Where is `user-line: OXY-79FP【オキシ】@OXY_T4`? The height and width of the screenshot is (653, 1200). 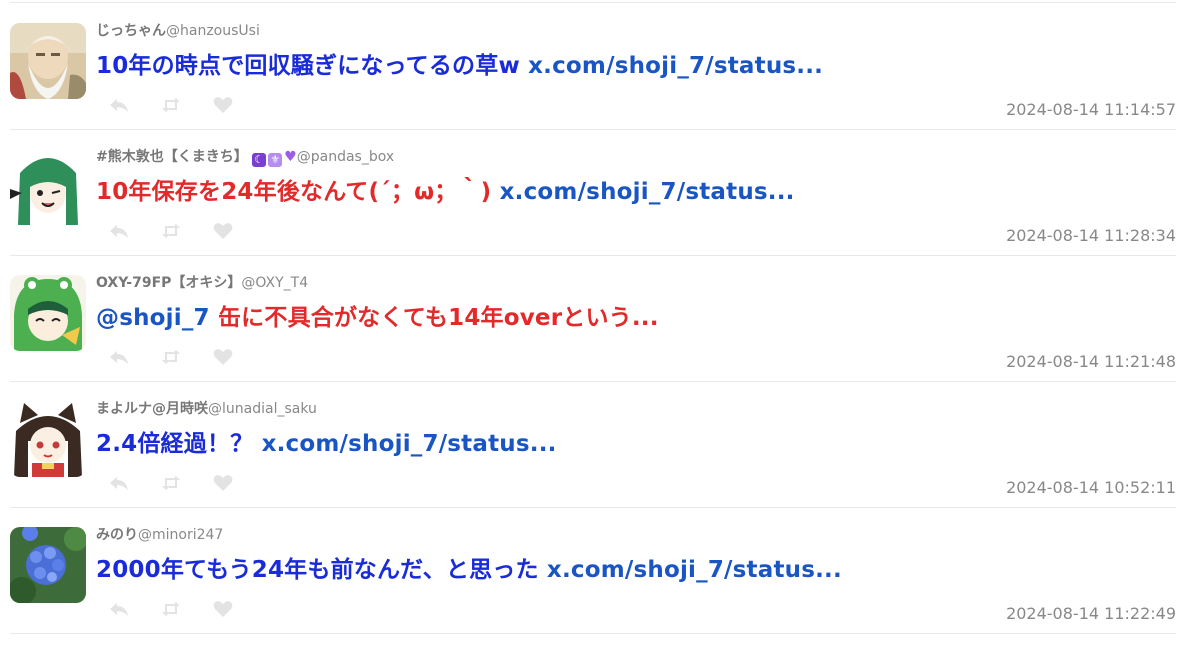
user-line: OXY-79FP【オキシ】@OXY_T4 is located at coordinates (202, 283).